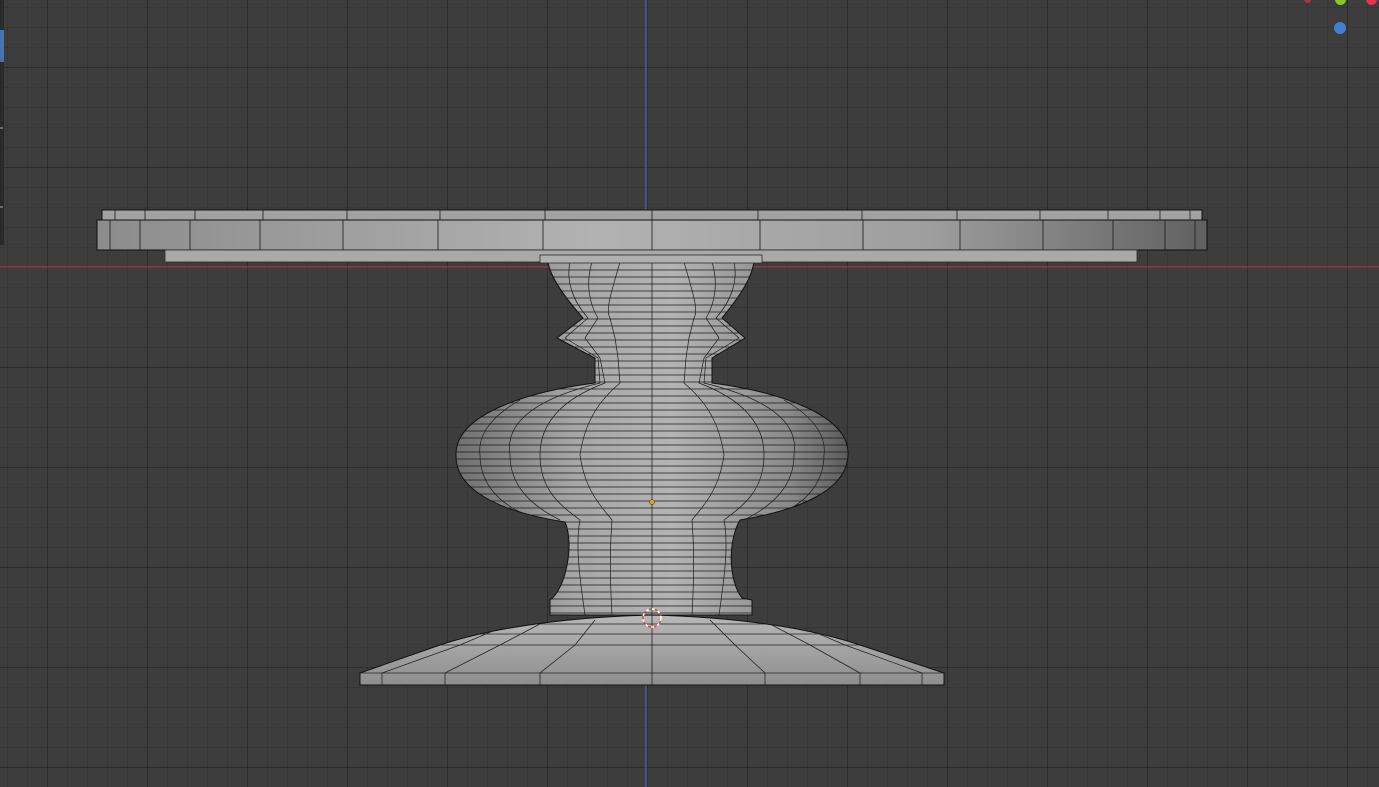  I want to click on pedestal-base, so click(652, 650).